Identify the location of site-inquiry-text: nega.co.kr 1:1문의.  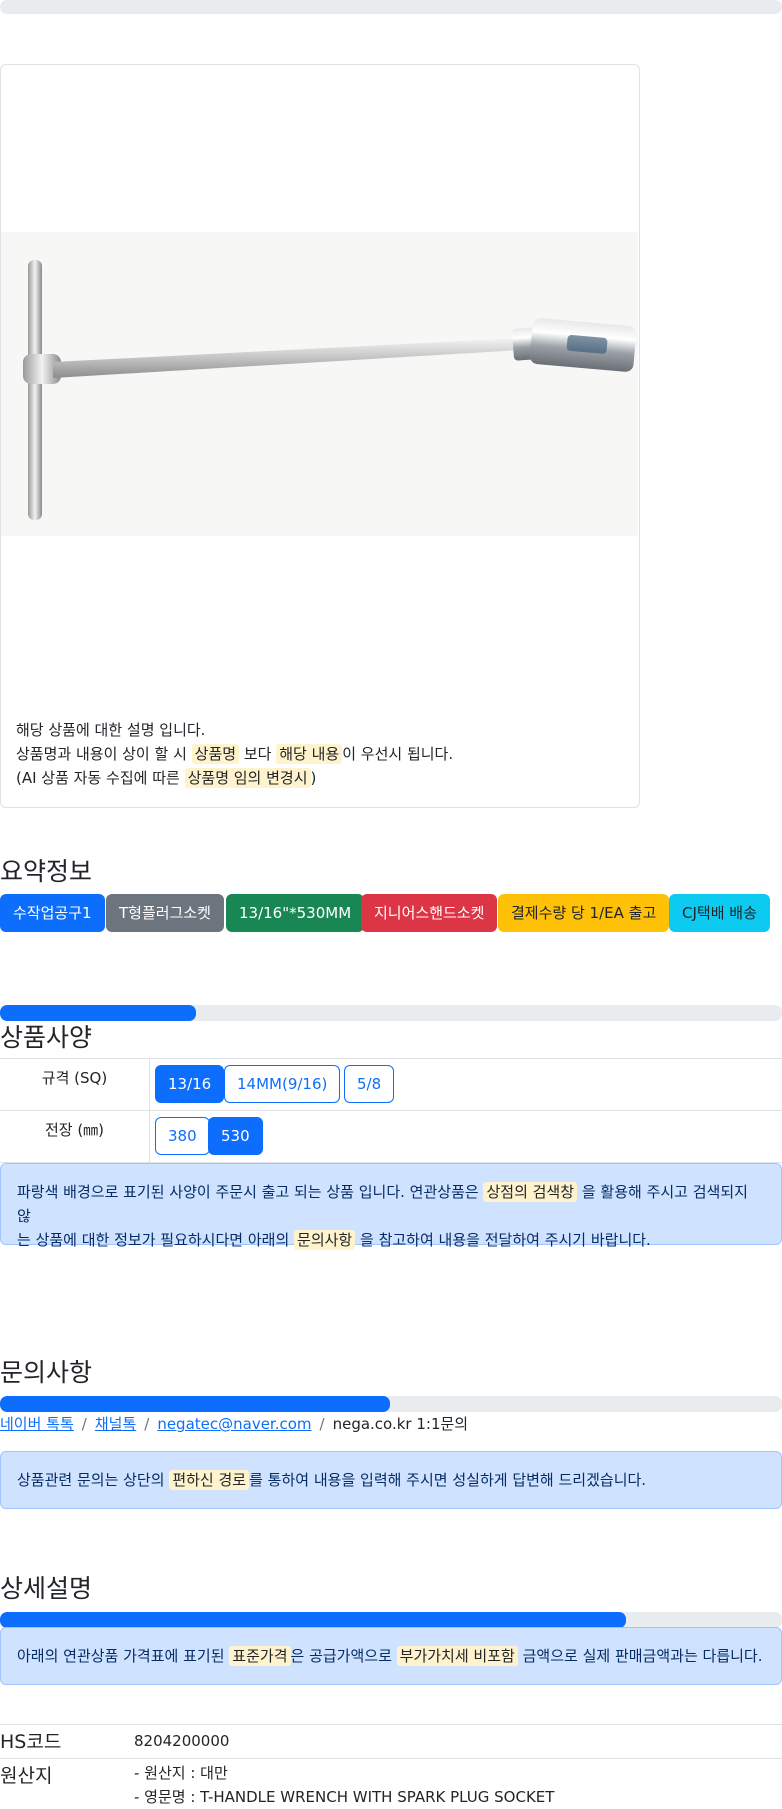
(400, 1424).